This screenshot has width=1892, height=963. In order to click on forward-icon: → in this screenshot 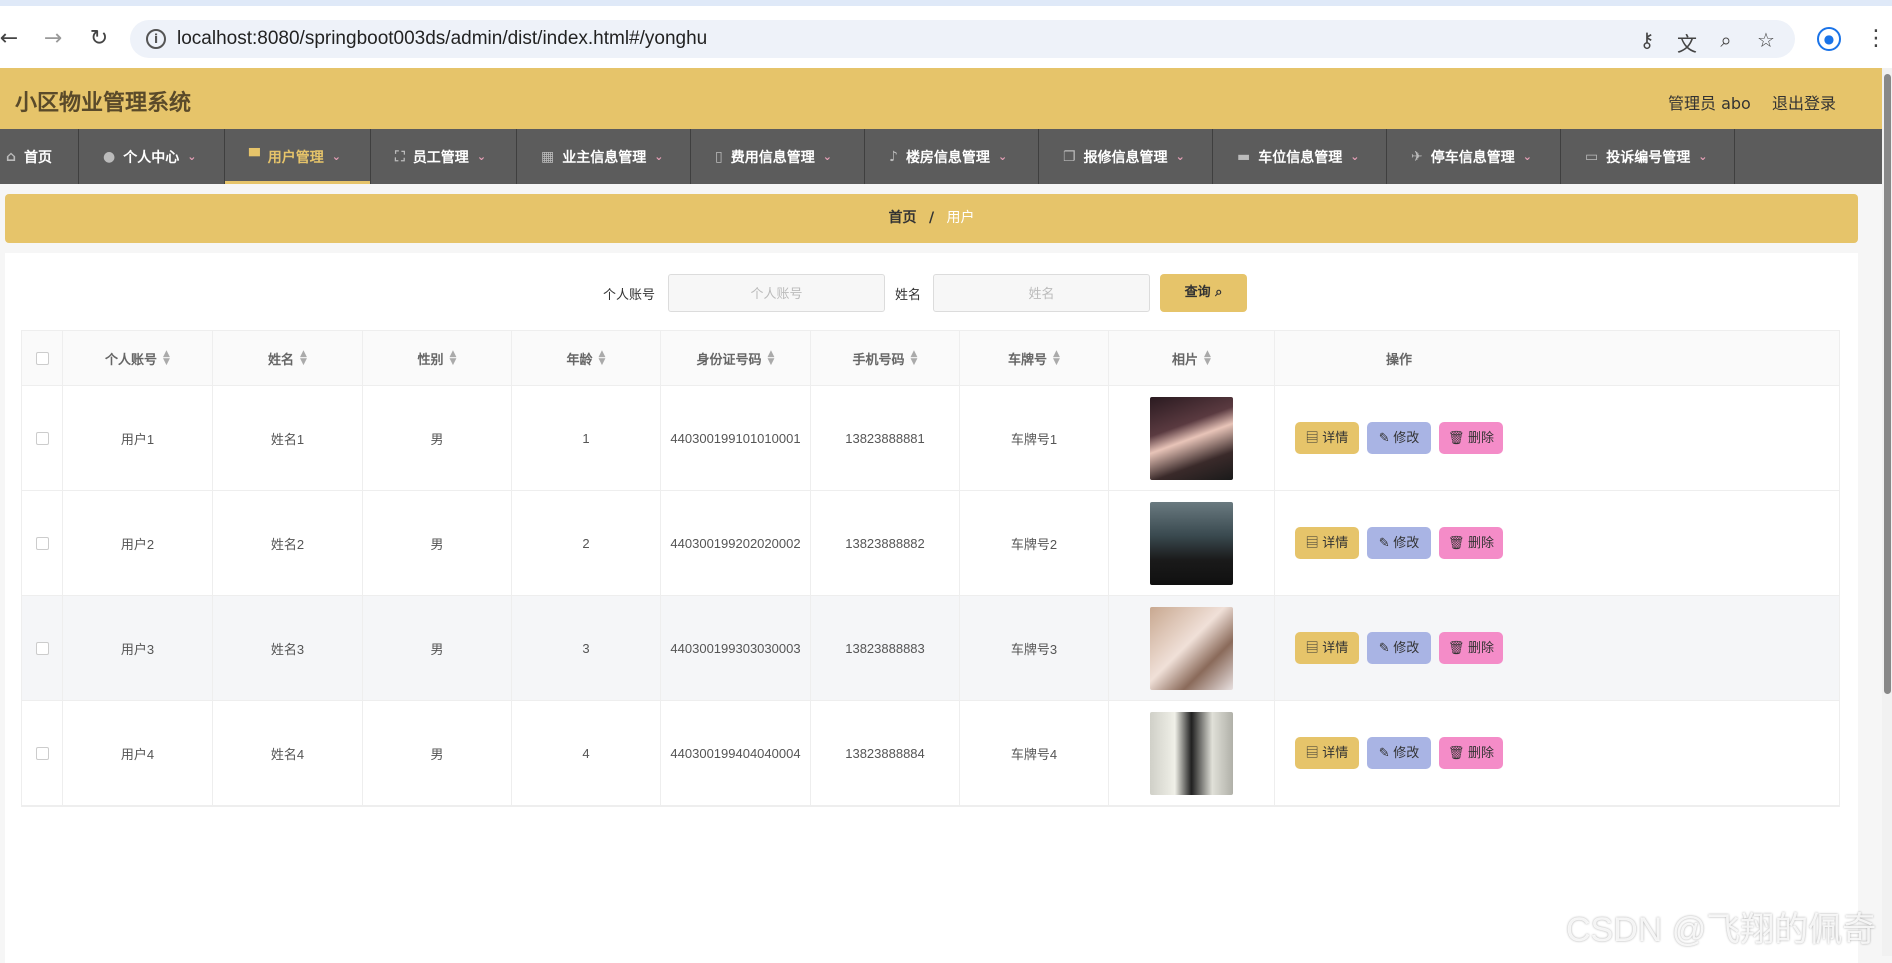, I will do `click(53, 39)`.